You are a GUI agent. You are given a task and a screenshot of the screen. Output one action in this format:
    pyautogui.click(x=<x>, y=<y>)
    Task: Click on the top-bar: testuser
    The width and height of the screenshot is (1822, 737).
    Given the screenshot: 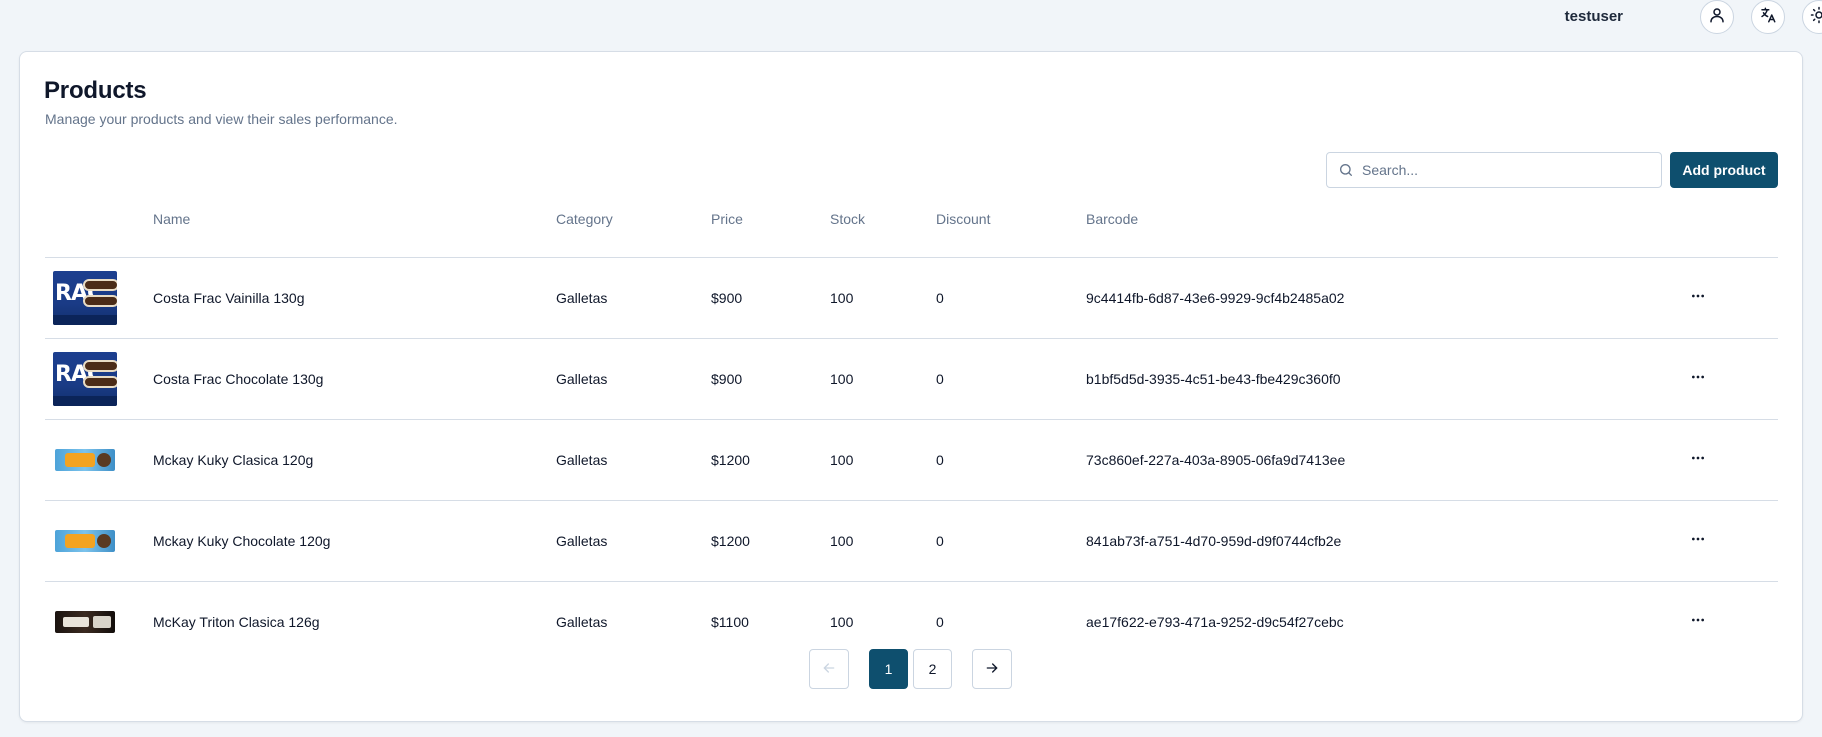 What is the action you would take?
    pyautogui.click(x=911, y=18)
    